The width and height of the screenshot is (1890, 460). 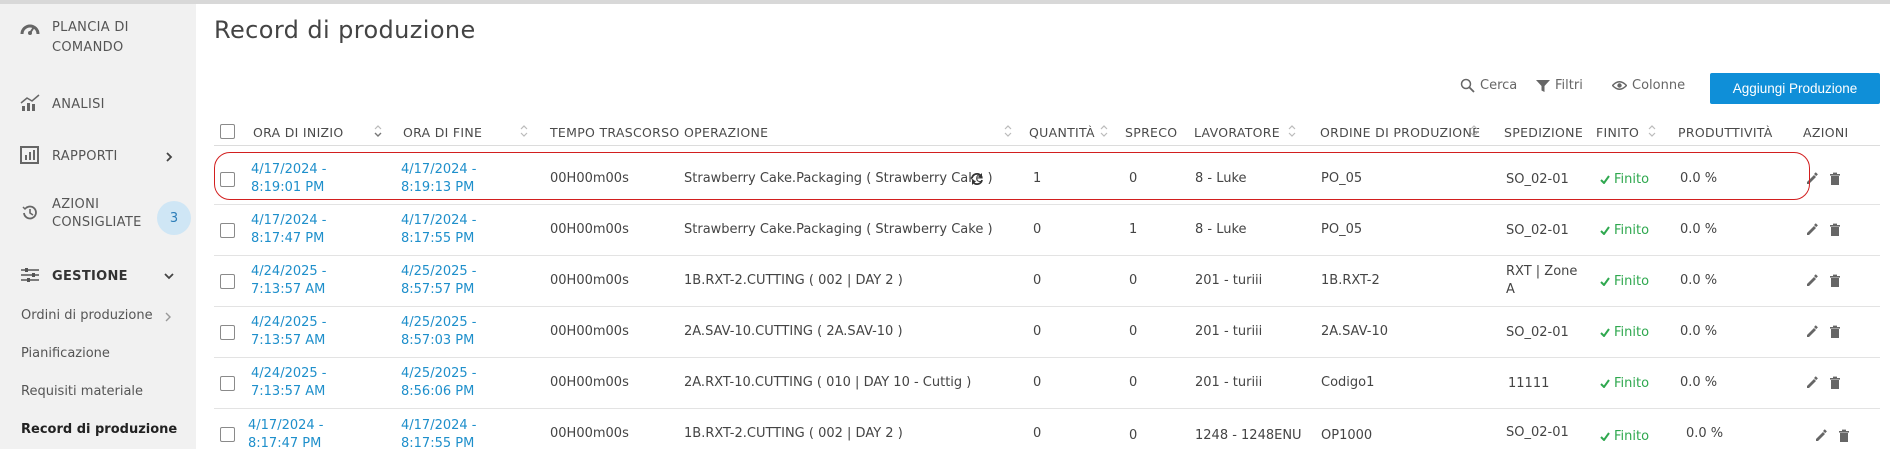 What do you see at coordinates (451, 281) in the screenshot?
I see `end-time-link: 4/25/2025 - 8:57:57 PM` at bounding box center [451, 281].